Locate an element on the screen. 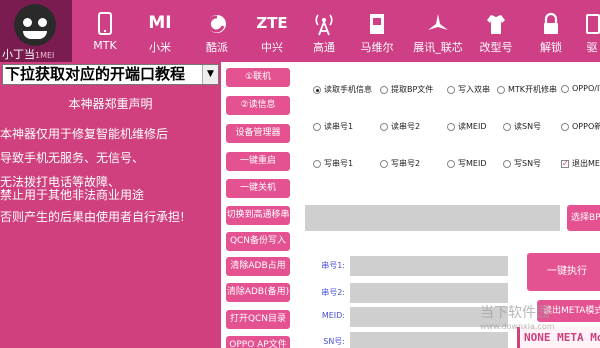 The height and width of the screenshot is (348, 600). zte-icon: ZTE is located at coordinates (272, 23).